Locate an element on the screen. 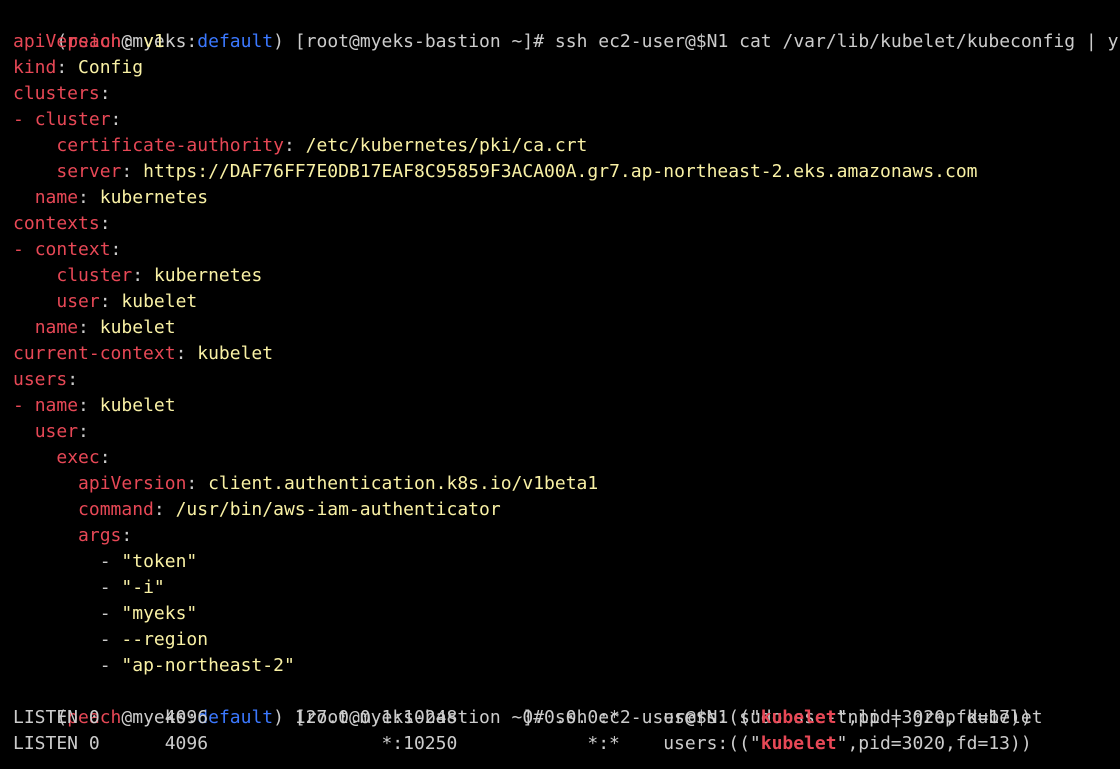 The image size is (1120, 769). yaml-key: context is located at coordinates (72, 249).